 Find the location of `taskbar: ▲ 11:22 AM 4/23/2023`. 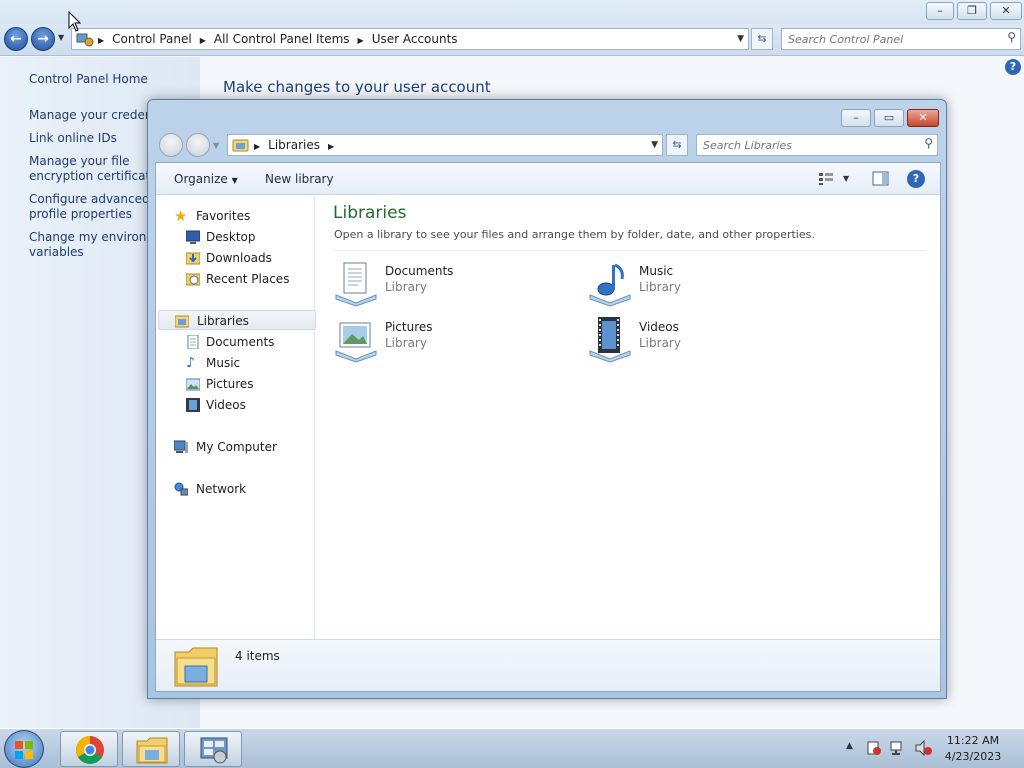

taskbar: ▲ 11:22 AM 4/23/2023 is located at coordinates (512, 748).